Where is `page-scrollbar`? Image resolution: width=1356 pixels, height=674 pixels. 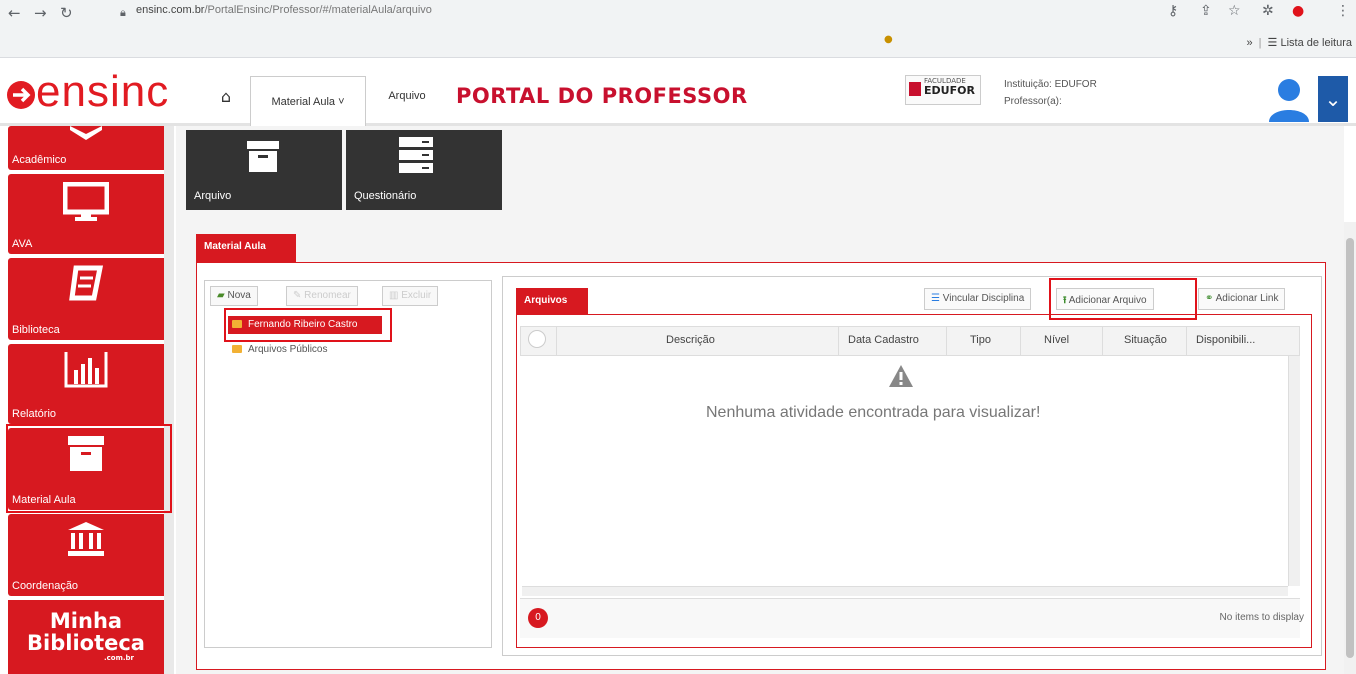
page-scrollbar is located at coordinates (1350, 448).